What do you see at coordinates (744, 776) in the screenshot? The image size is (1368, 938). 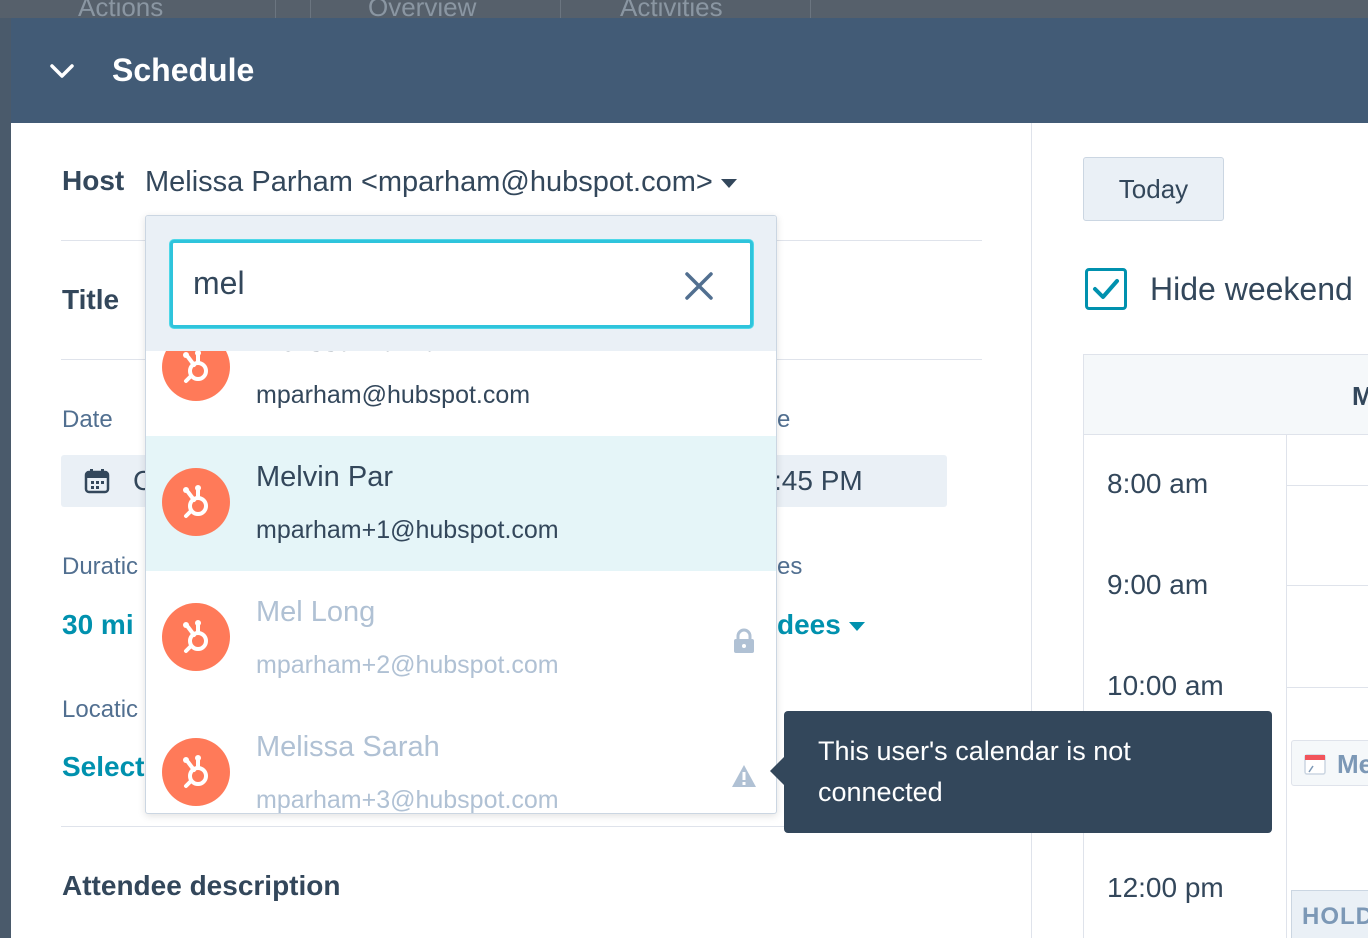 I see `warning-icon` at bounding box center [744, 776].